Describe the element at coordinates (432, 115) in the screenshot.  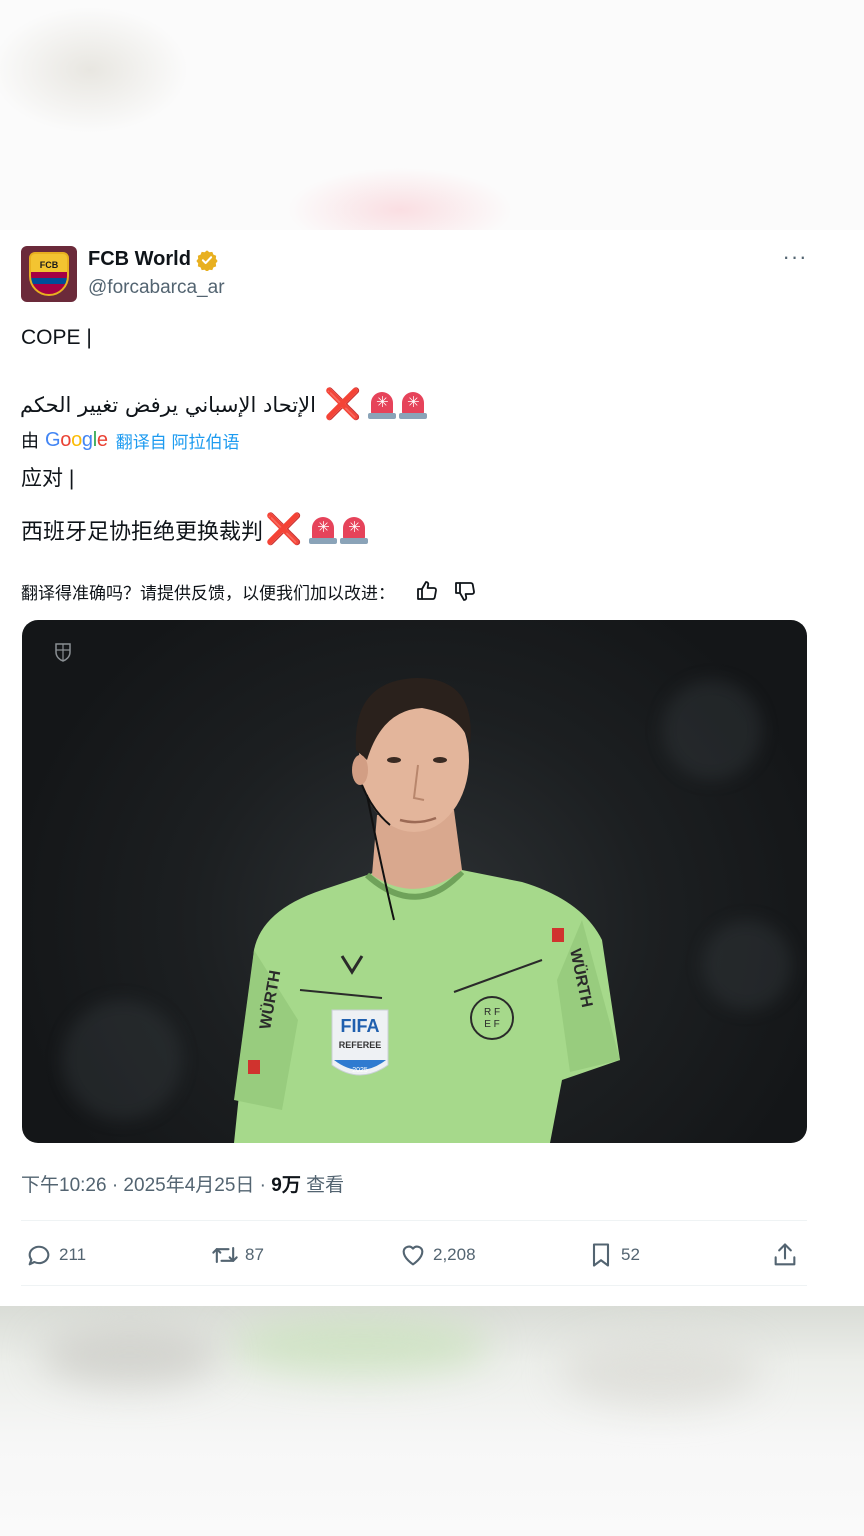
I see `background-top-blur` at that location.